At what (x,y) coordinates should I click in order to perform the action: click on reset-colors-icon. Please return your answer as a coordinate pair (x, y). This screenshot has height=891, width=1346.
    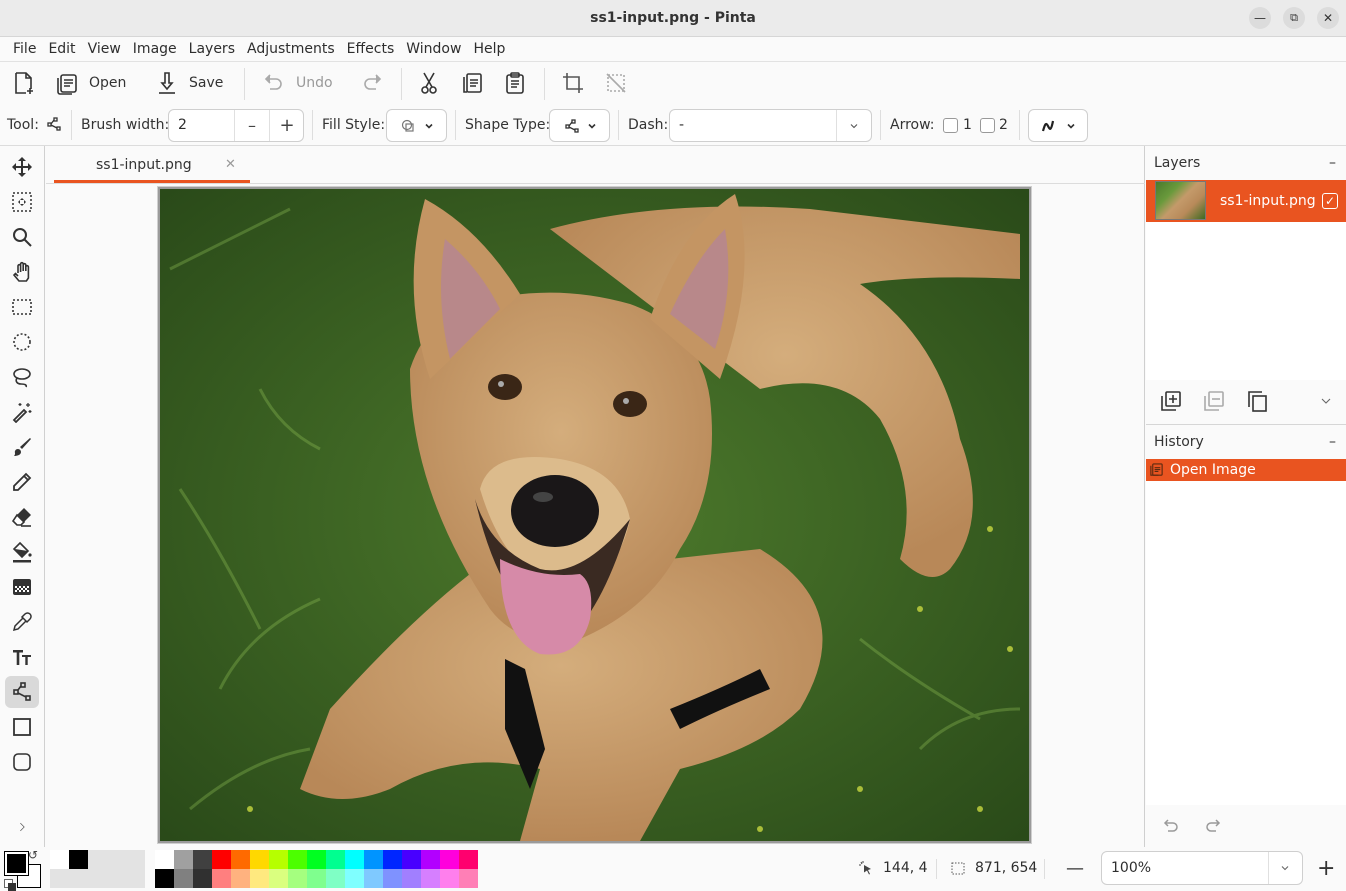
    Looking at the image, I should click on (10, 885).